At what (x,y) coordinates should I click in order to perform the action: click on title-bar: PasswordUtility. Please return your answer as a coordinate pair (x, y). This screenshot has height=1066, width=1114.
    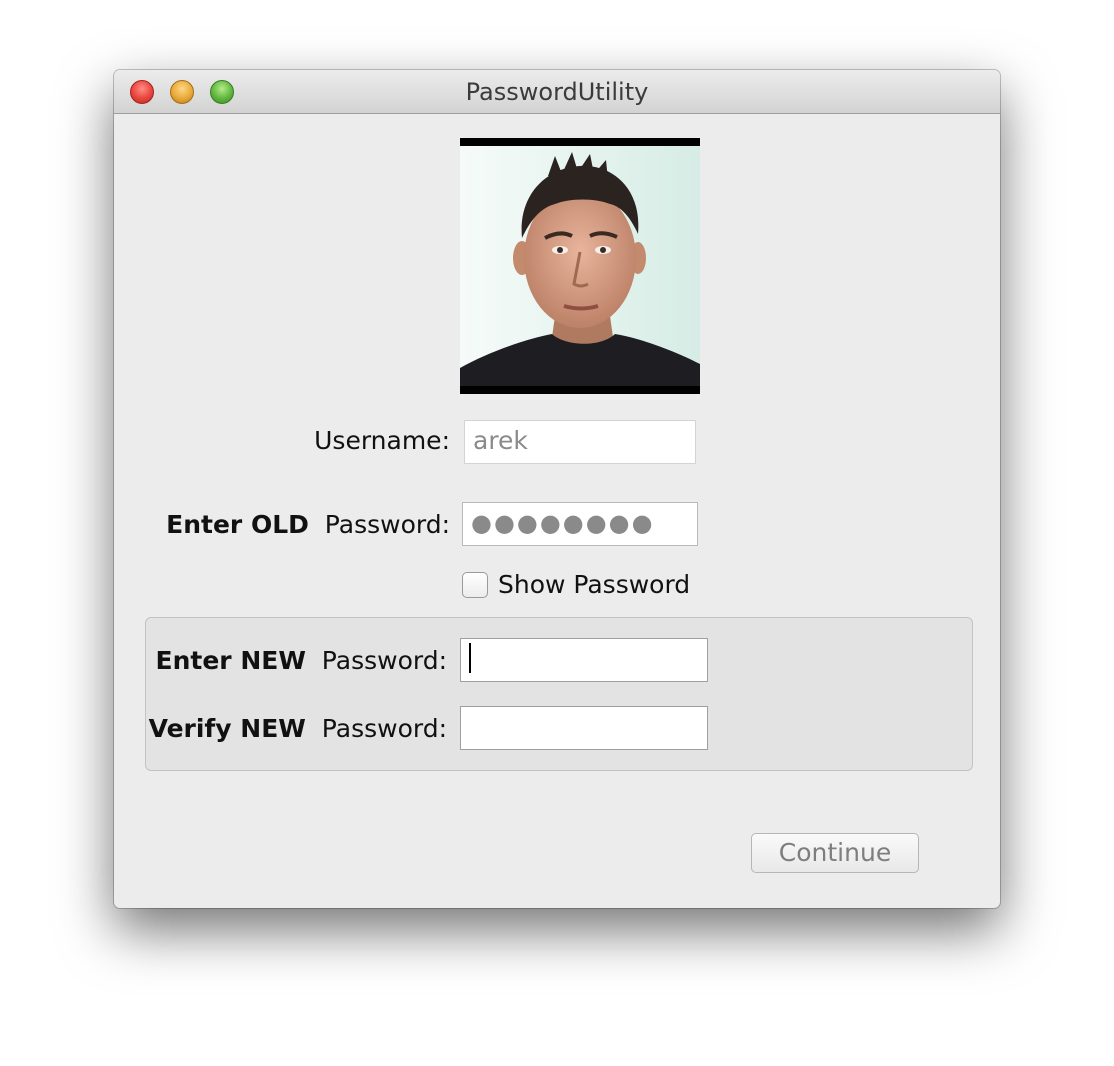
    Looking at the image, I should click on (557, 92).